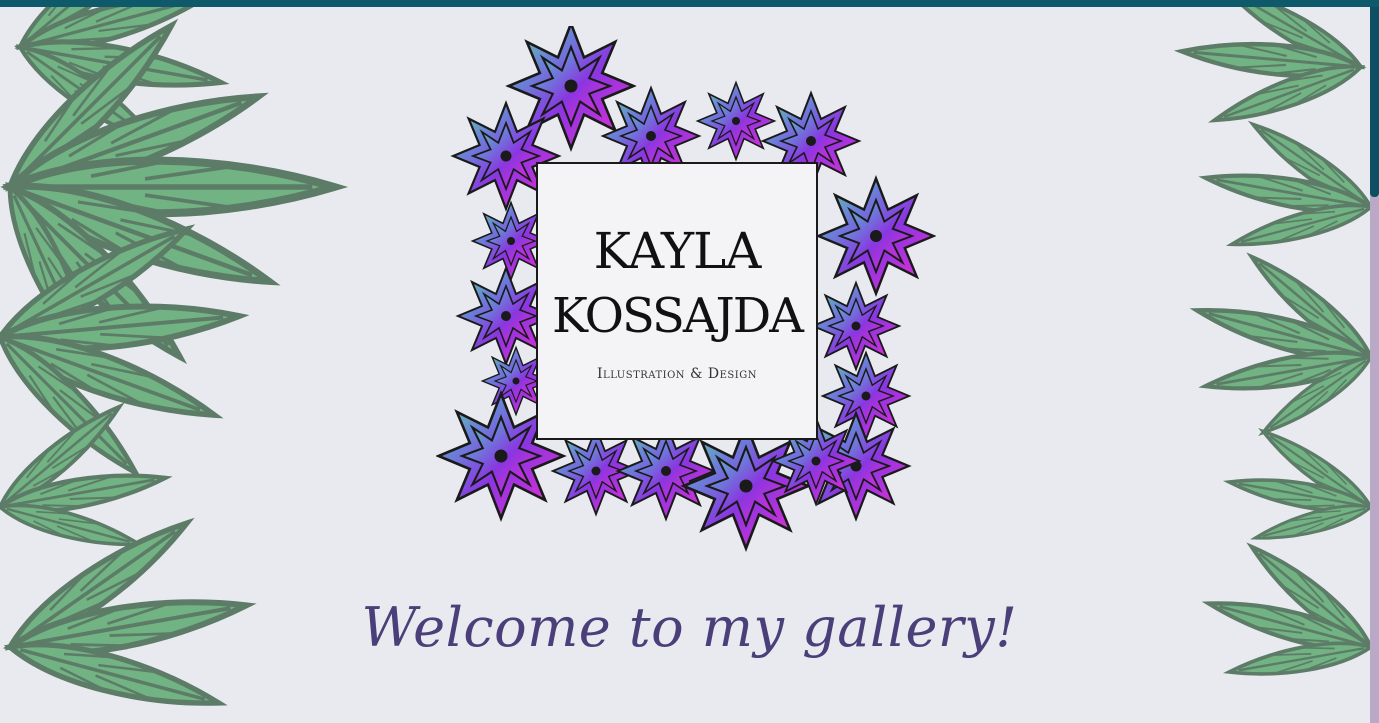  I want to click on scrollbar, so click(1374, 365).